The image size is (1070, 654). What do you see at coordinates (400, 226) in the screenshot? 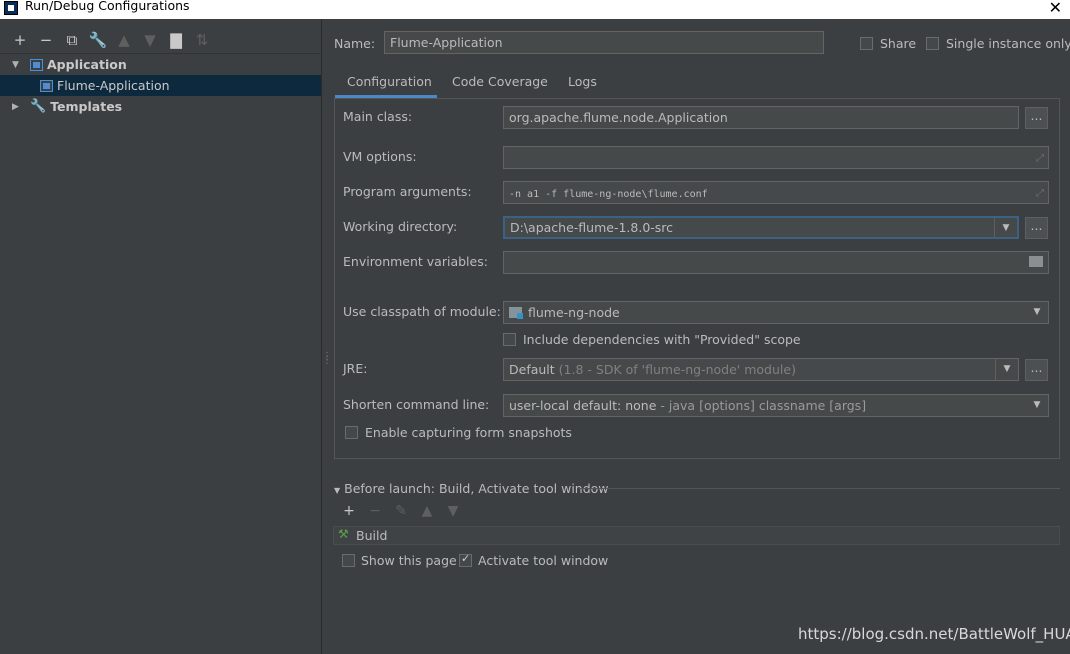
I see `working-directory-label: Working directory:` at bounding box center [400, 226].